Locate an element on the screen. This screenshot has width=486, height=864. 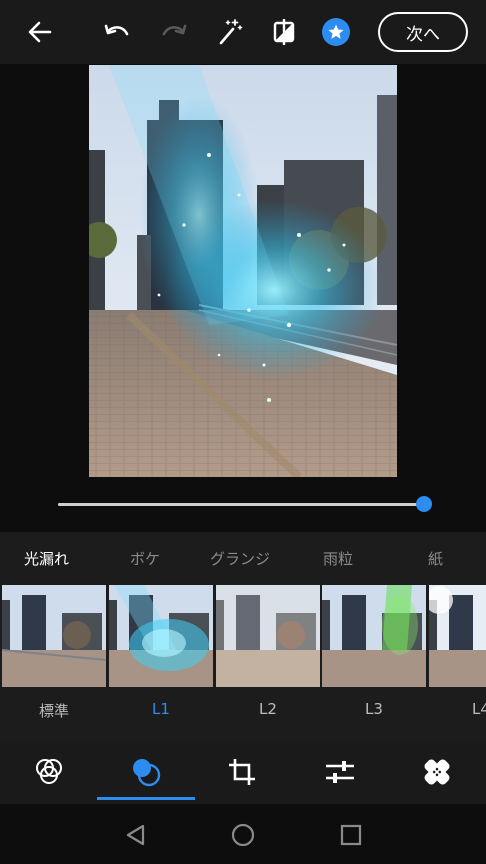
filter-label-l4: L4 is located at coordinates (479, 709).